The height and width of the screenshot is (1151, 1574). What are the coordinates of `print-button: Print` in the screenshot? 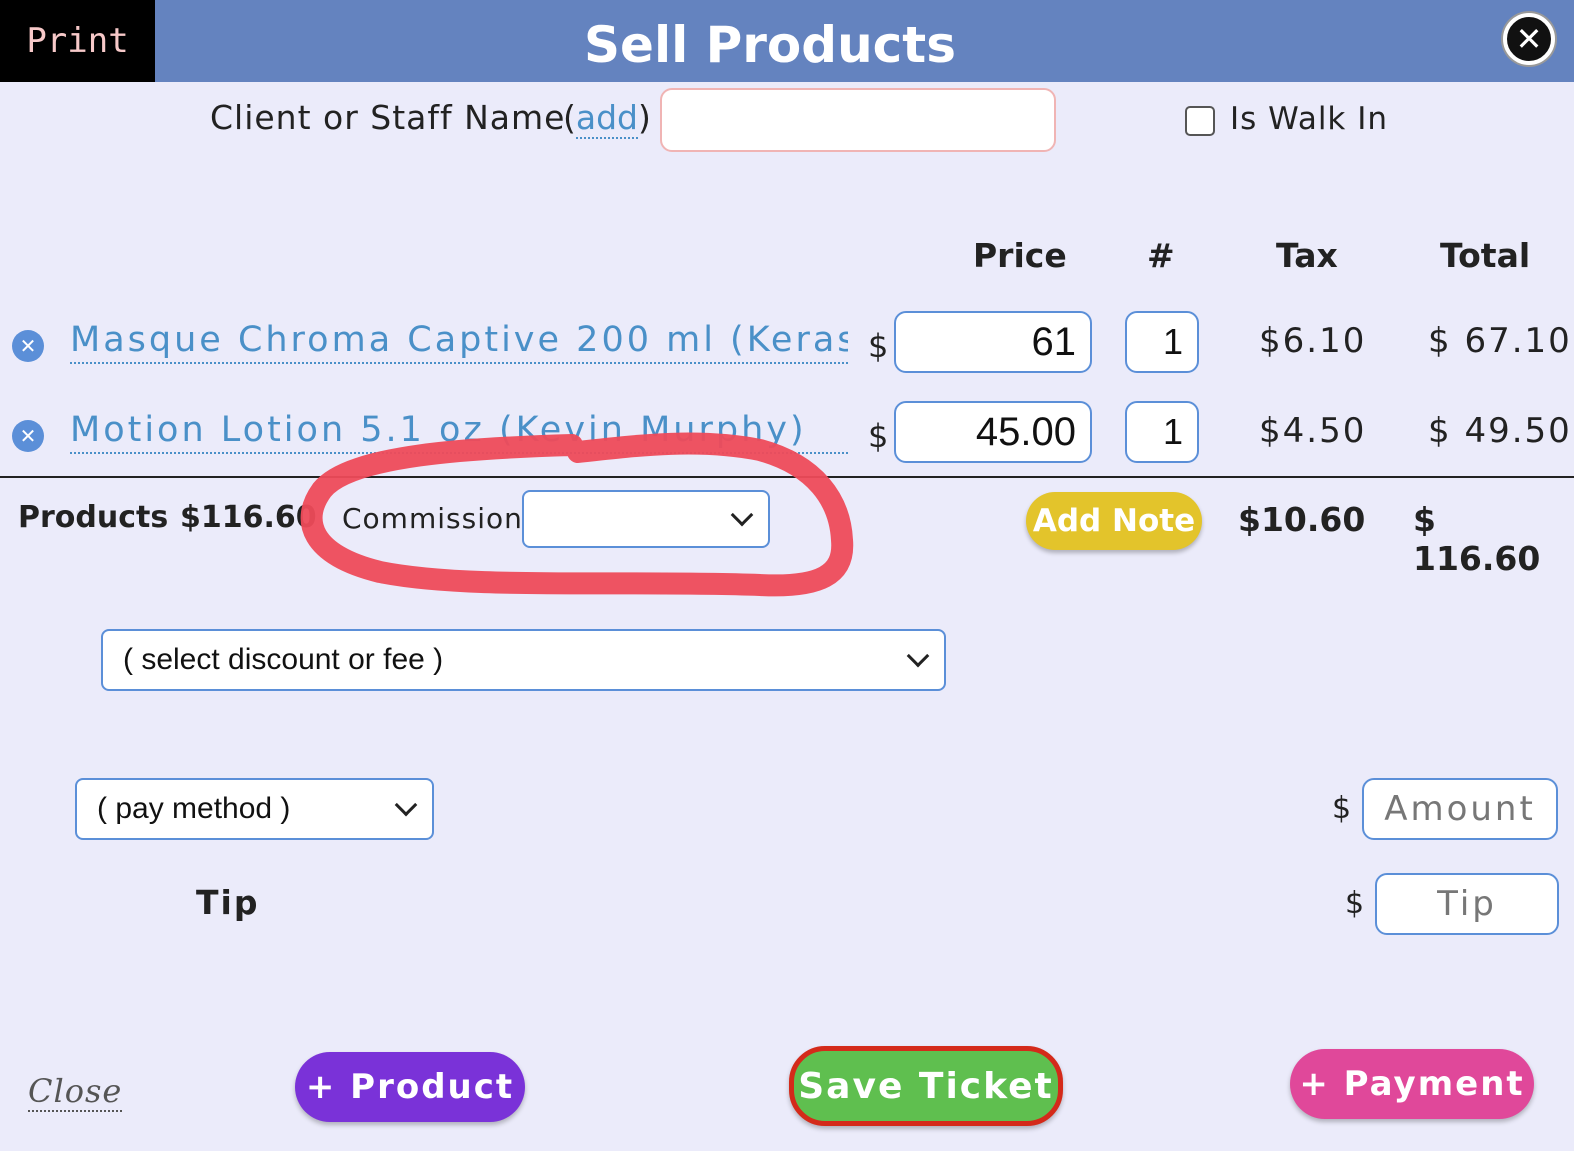 It's located at (77, 41).